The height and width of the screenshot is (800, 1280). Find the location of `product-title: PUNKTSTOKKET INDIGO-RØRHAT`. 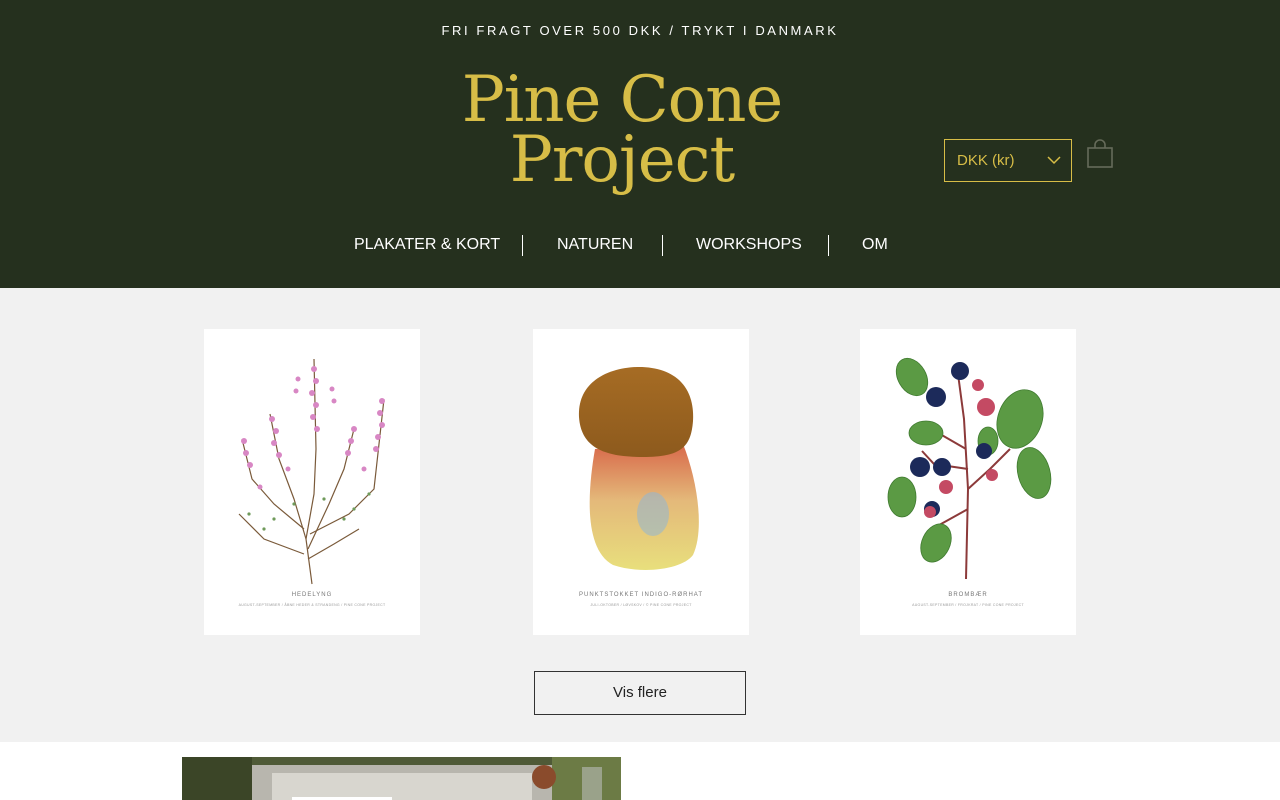

product-title: PUNKTSTOKKET INDIGO-RØRHAT is located at coordinates (640, 595).